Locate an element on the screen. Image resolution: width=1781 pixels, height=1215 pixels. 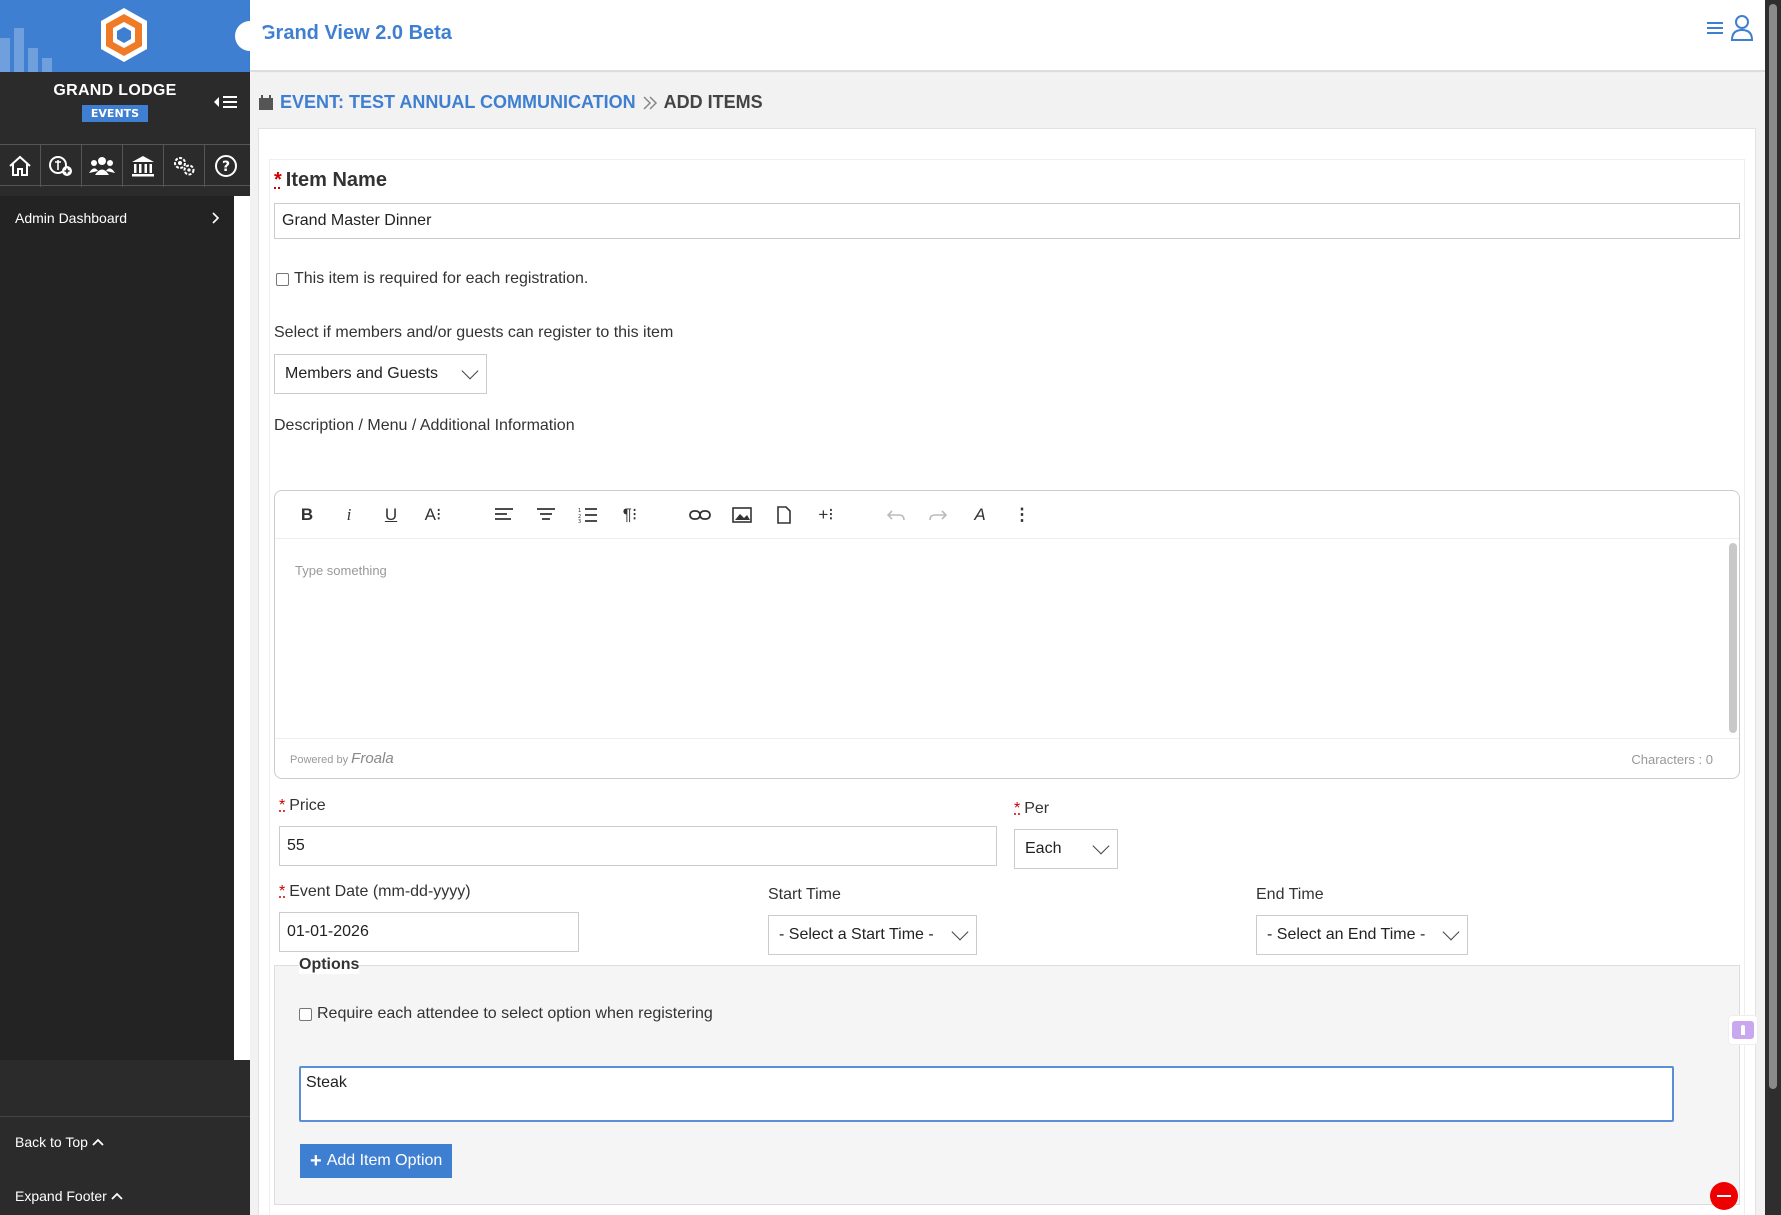
nav-members is located at coordinates (102, 166).